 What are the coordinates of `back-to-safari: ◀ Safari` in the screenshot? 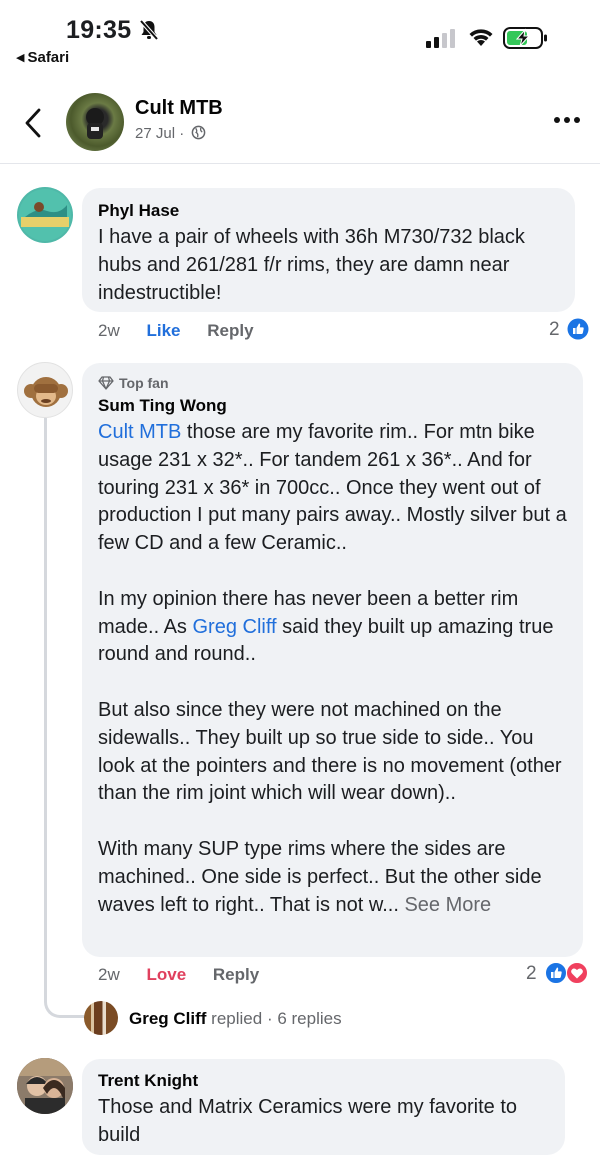 It's located at (42, 57).